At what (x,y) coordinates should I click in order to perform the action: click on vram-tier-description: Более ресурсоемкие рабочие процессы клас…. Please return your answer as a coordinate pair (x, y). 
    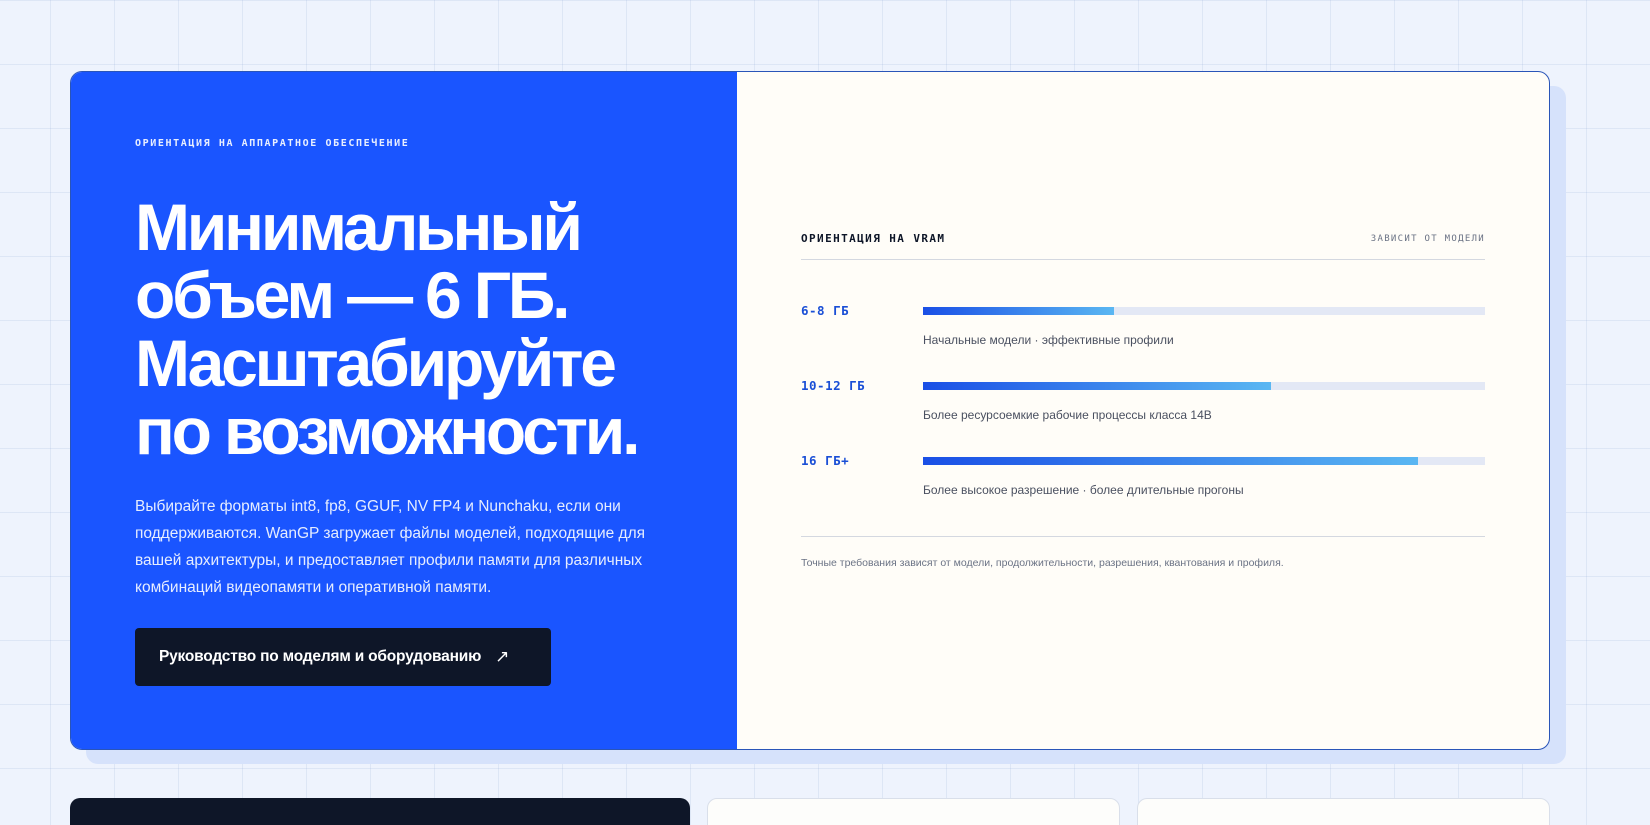
    Looking at the image, I should click on (1067, 415).